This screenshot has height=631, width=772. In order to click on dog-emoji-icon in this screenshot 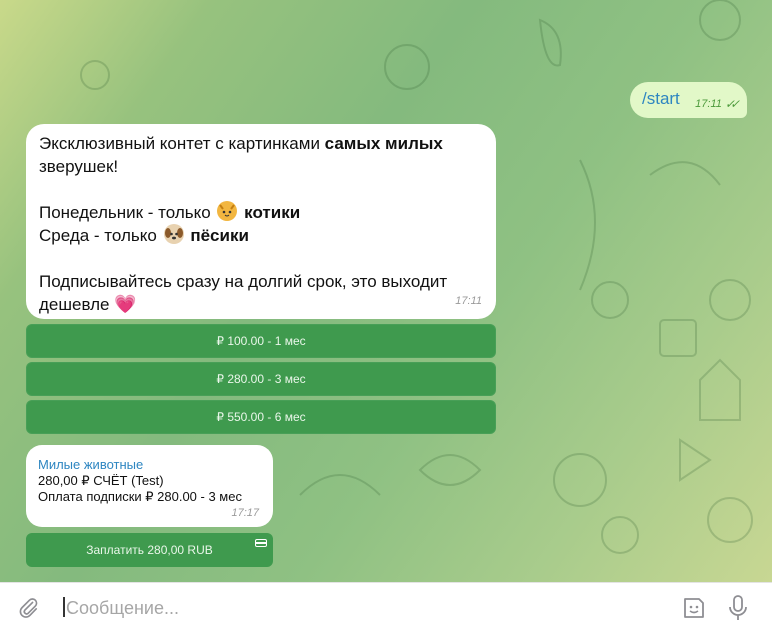, I will do `click(173, 234)`.